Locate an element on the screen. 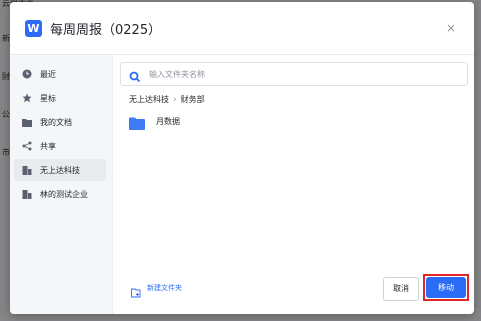 The height and width of the screenshot is (321, 481). sidebar-item-label: 无上达科技 is located at coordinates (60, 170).